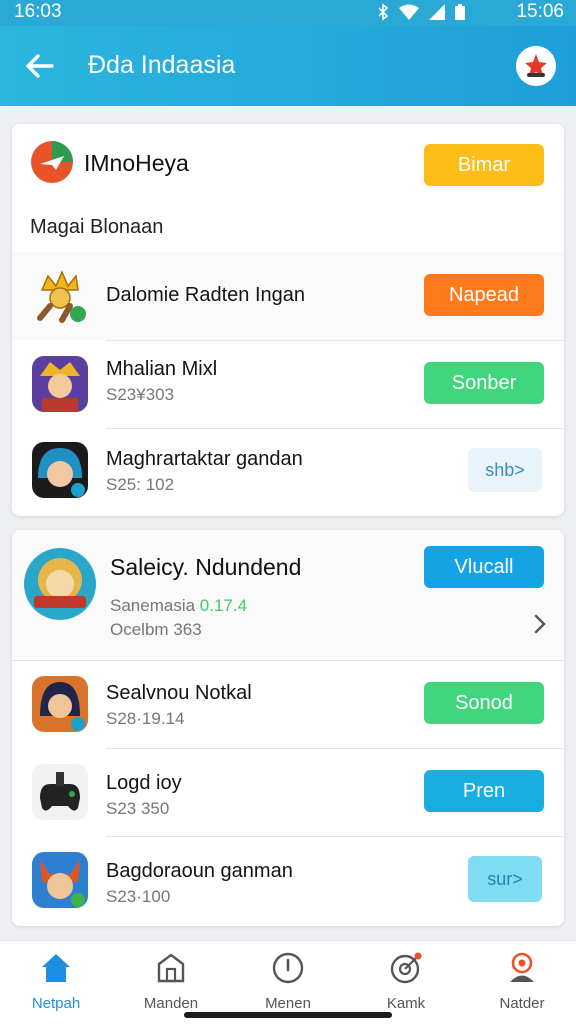  What do you see at coordinates (383, 12) in the screenshot?
I see `bluetooth-icon` at bounding box center [383, 12].